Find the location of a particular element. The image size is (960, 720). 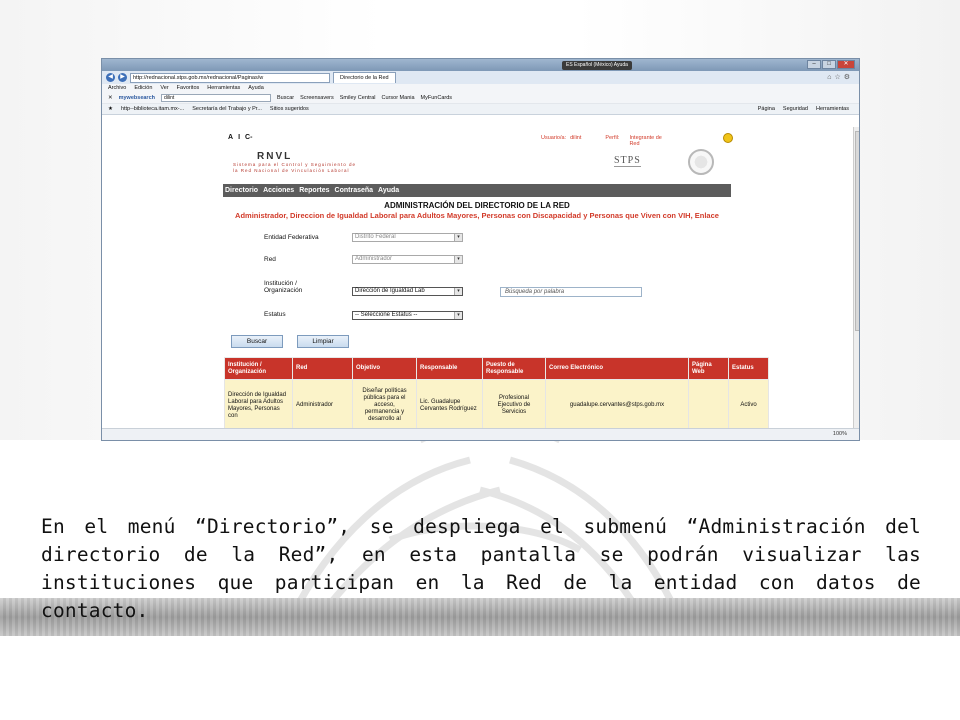

entidad-value: Distrito Federal is located at coordinates (375, 237).